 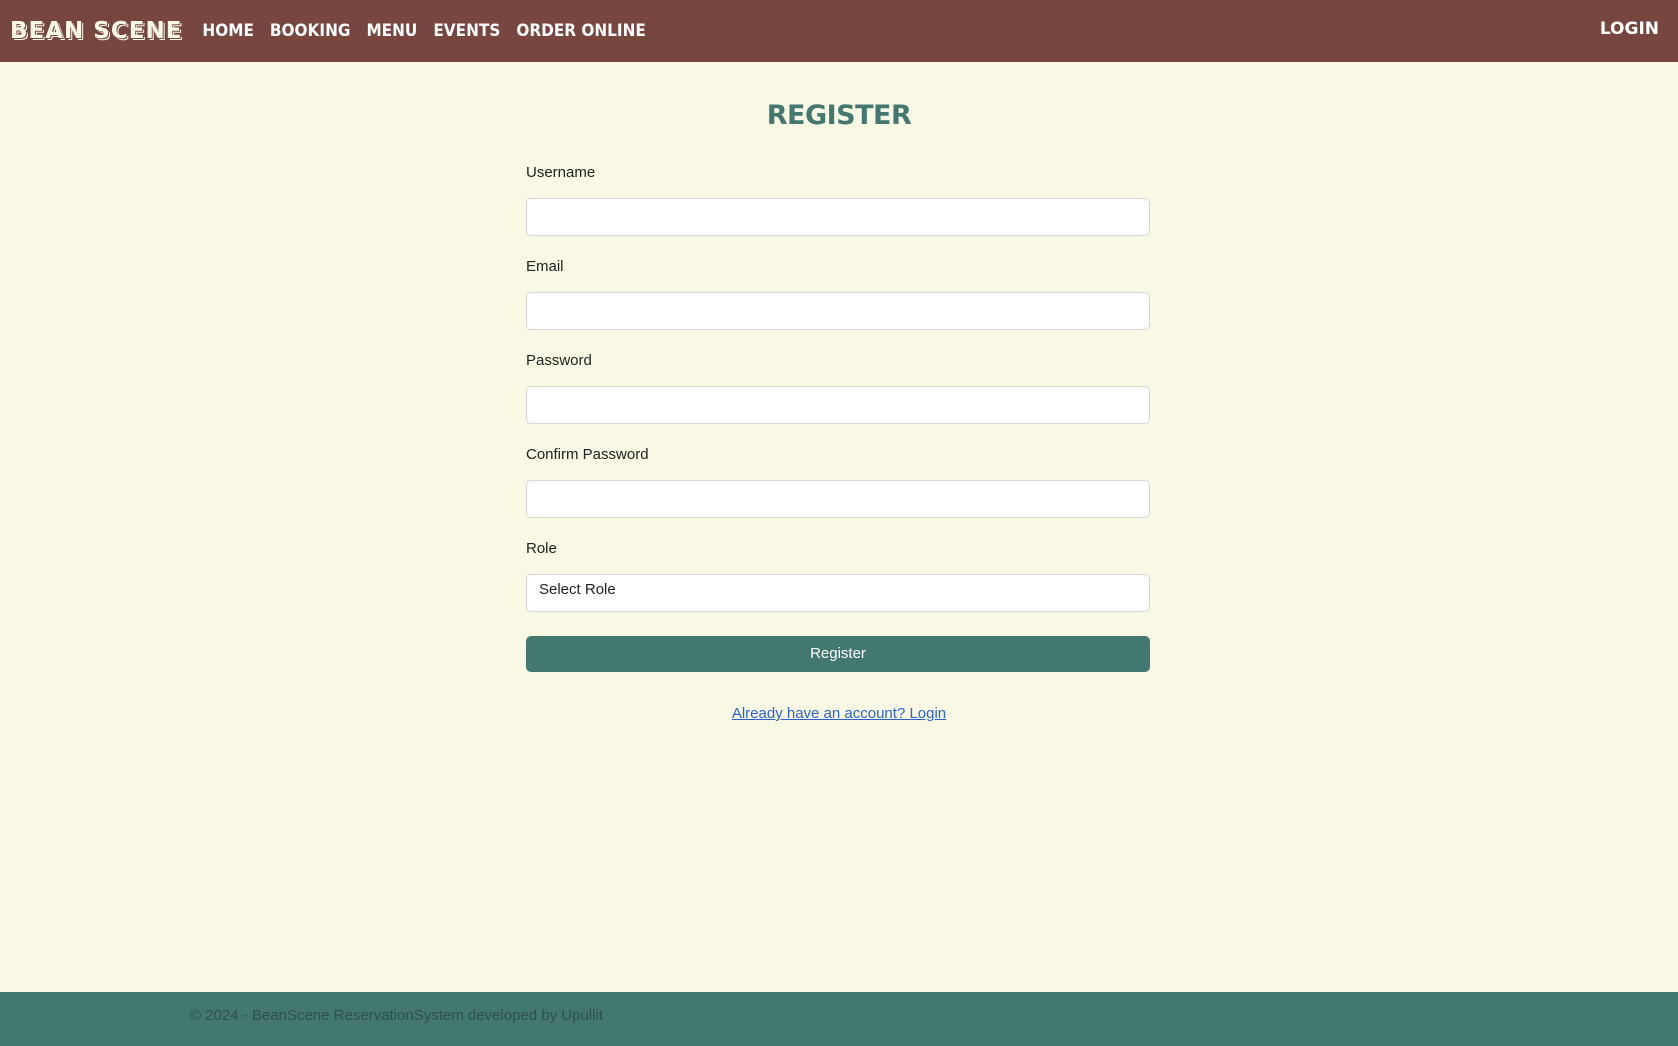 I want to click on username-label: Username, so click(x=561, y=172).